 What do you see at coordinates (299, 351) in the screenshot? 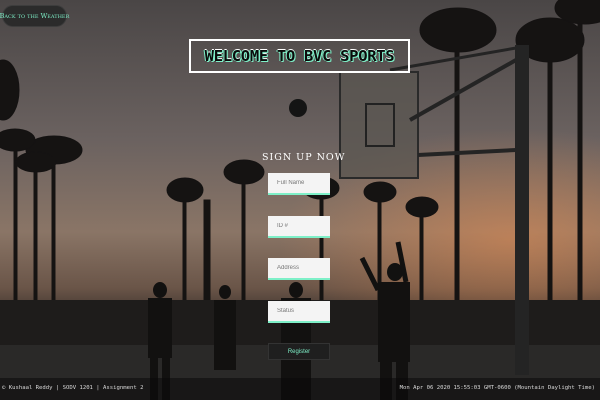
I see `register-button: Register` at bounding box center [299, 351].